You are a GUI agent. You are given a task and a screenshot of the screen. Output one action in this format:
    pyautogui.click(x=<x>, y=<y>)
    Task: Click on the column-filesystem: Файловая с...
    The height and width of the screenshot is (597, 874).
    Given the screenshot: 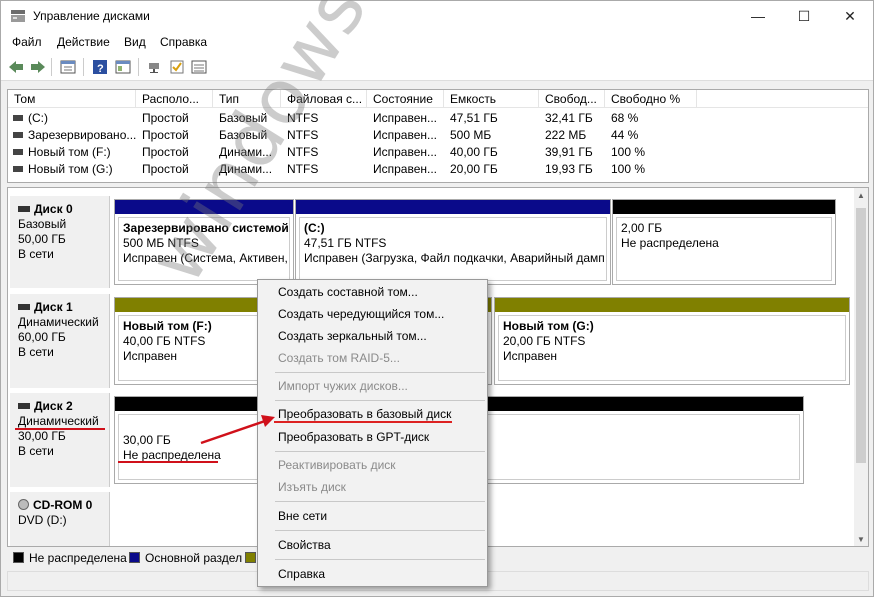 What is the action you would take?
    pyautogui.click(x=324, y=99)
    